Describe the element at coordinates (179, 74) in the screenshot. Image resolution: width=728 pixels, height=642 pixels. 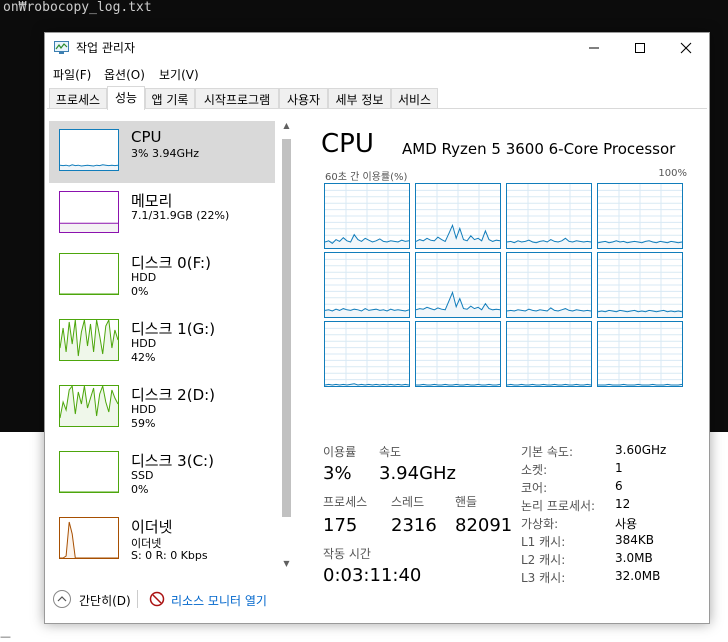
I see `menu-view: 보기(V)` at that location.